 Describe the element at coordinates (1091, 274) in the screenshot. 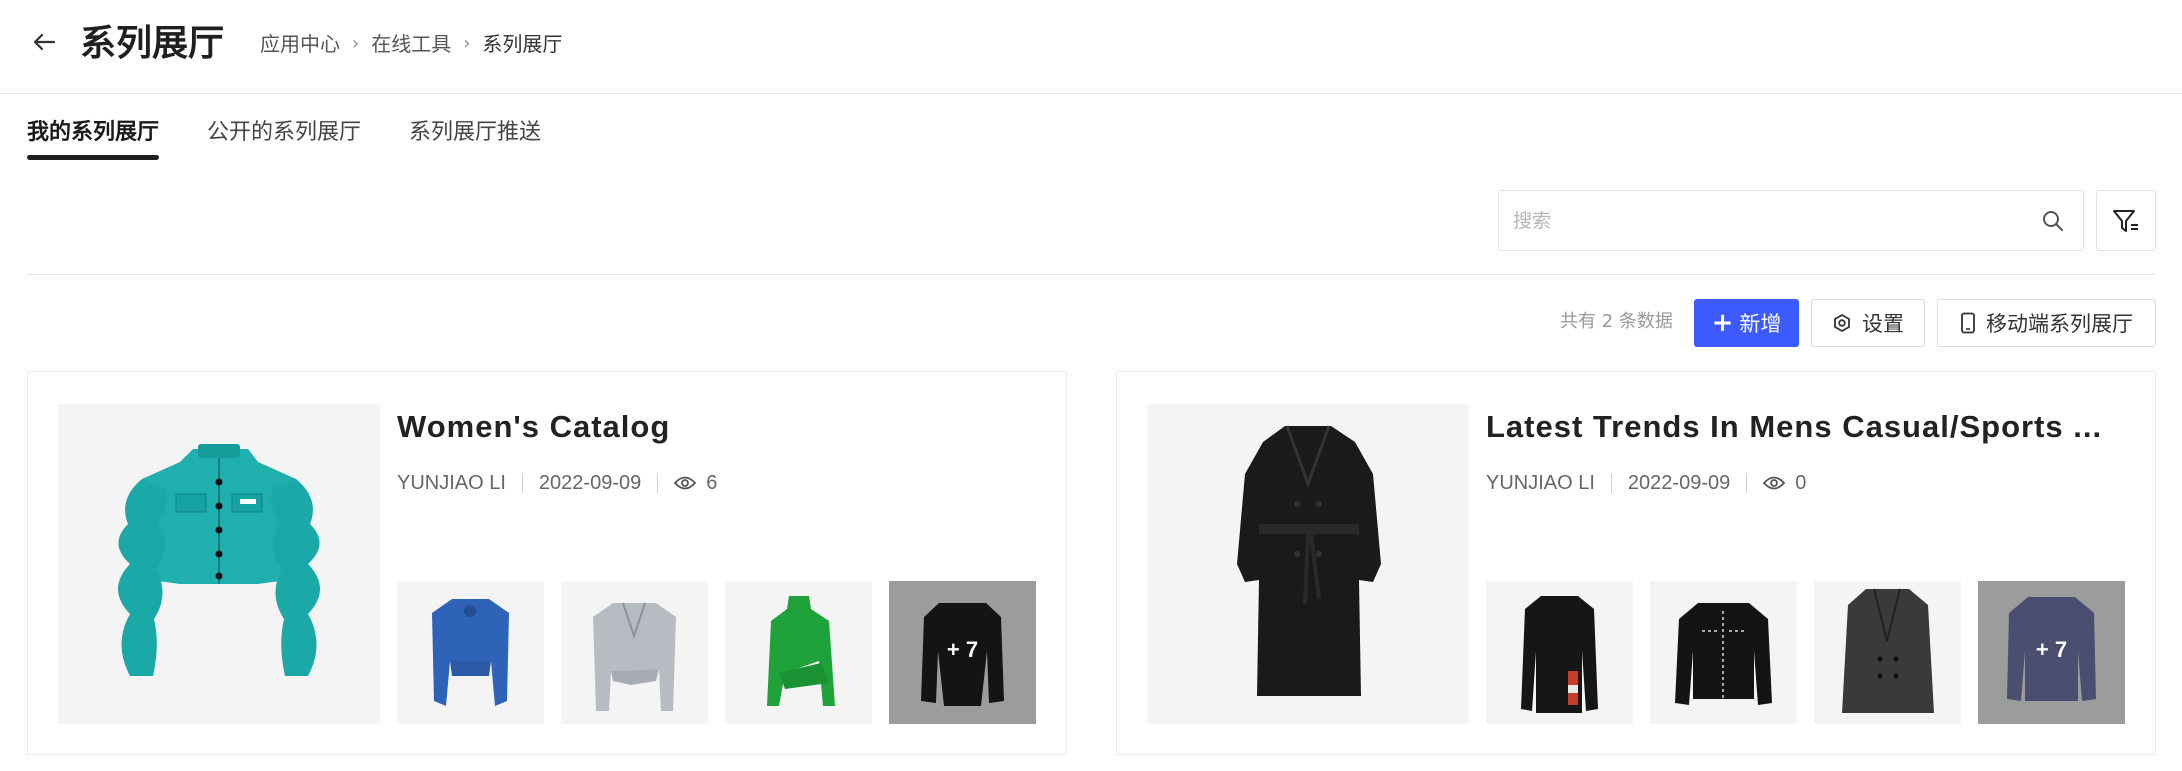

I see `divider` at that location.